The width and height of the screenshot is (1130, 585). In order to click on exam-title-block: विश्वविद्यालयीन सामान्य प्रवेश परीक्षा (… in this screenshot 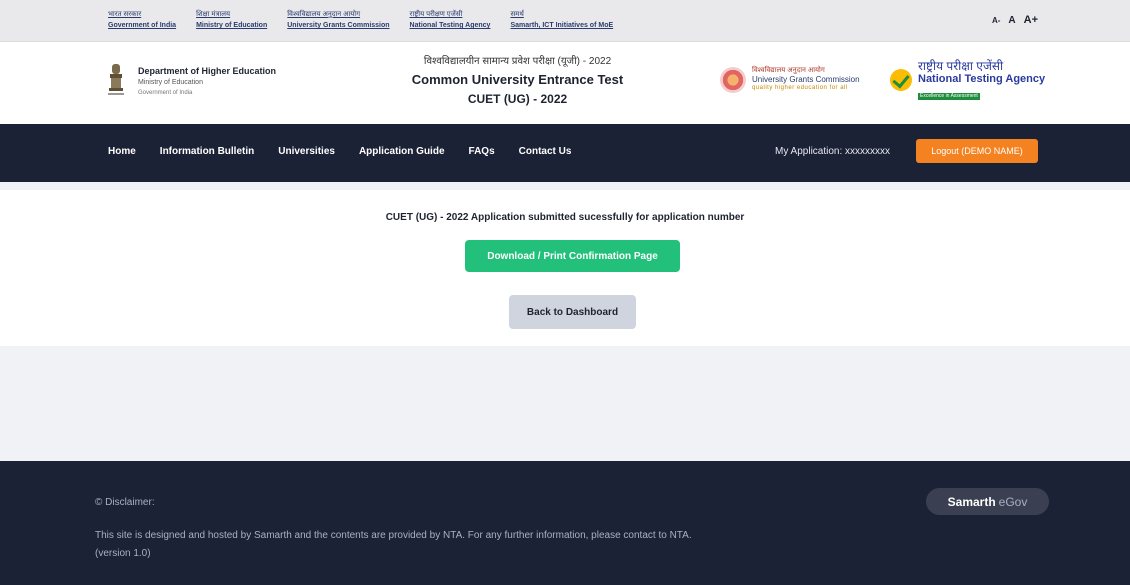, I will do `click(517, 81)`.